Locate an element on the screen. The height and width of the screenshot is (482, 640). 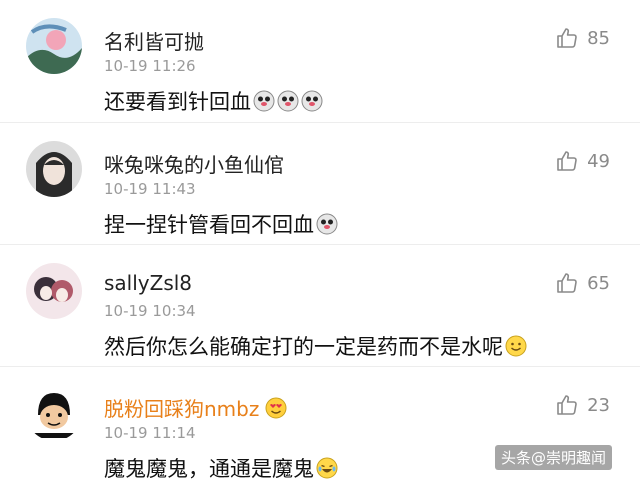
like-count: 85 is located at coordinates (598, 38).